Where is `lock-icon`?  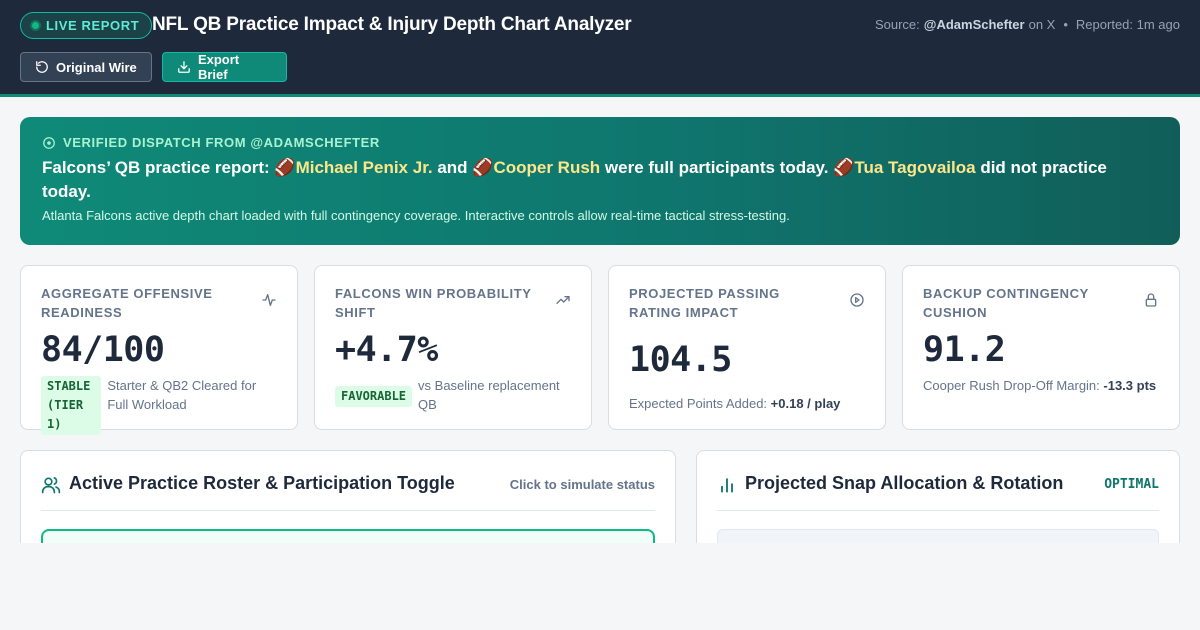
lock-icon is located at coordinates (1151, 300).